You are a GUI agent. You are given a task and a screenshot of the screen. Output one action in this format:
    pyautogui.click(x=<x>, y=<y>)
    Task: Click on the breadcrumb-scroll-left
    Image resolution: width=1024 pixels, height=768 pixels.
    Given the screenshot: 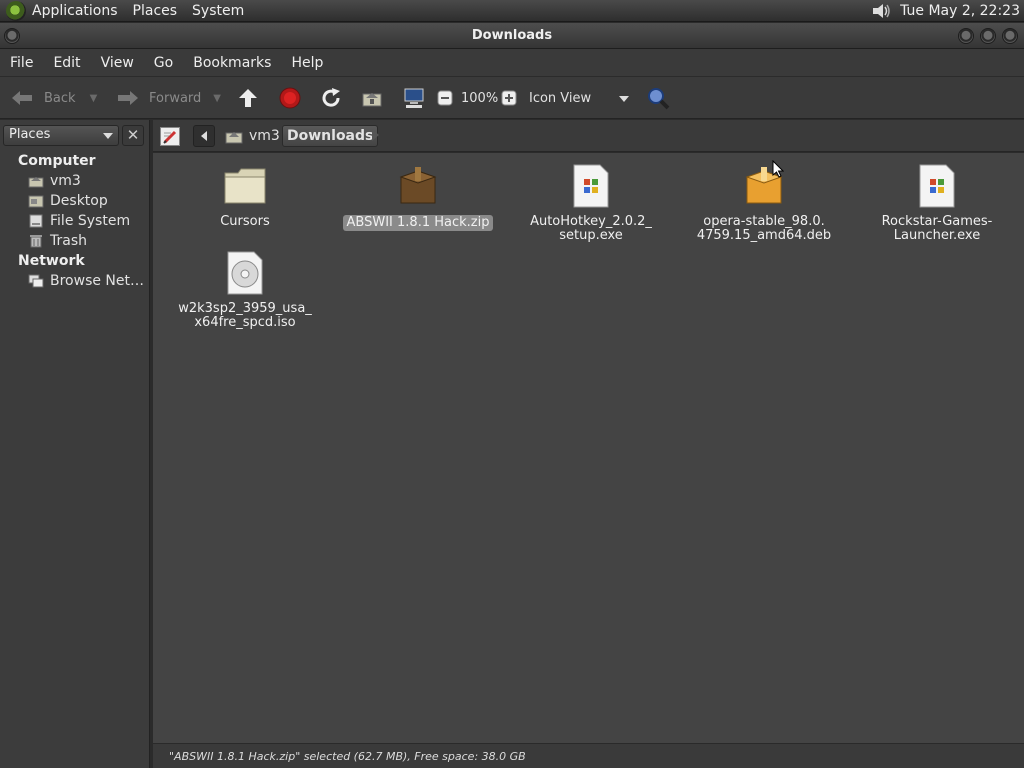 What is the action you would take?
    pyautogui.click(x=204, y=136)
    